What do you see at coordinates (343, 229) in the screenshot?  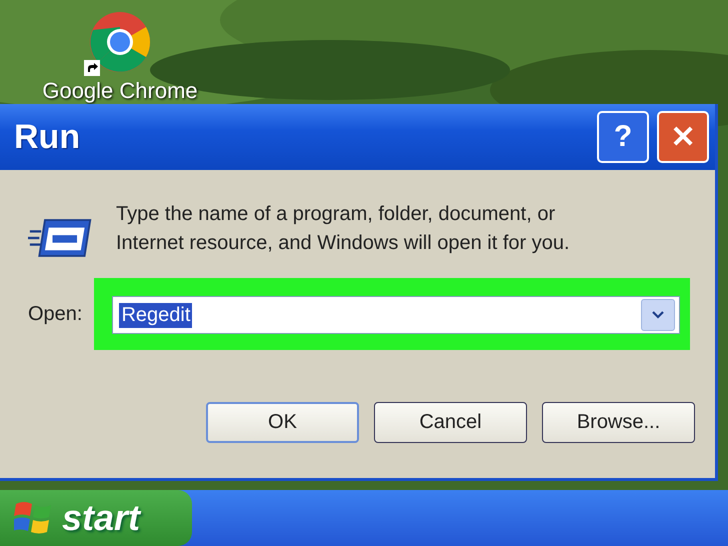 I see `instruction-text: Type the name of a program, folder, document, or Internet resource, and Windows will open it for you.` at bounding box center [343, 229].